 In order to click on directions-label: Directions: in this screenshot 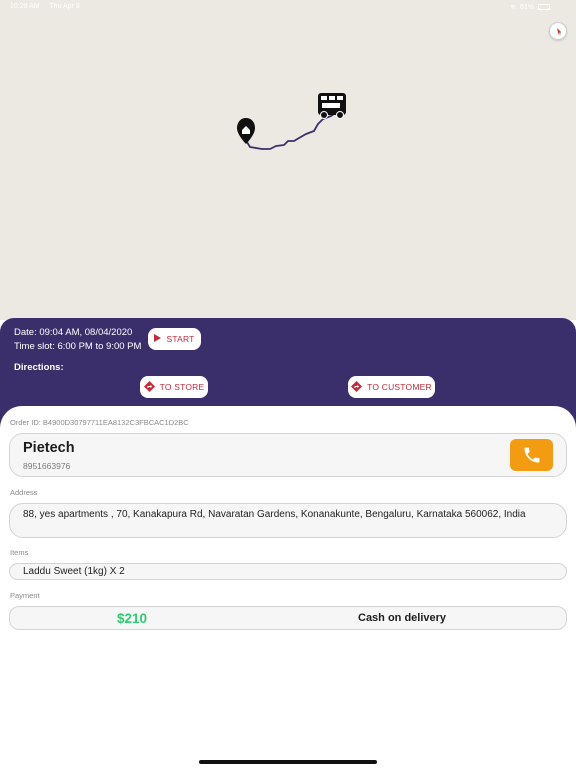, I will do `click(39, 367)`.